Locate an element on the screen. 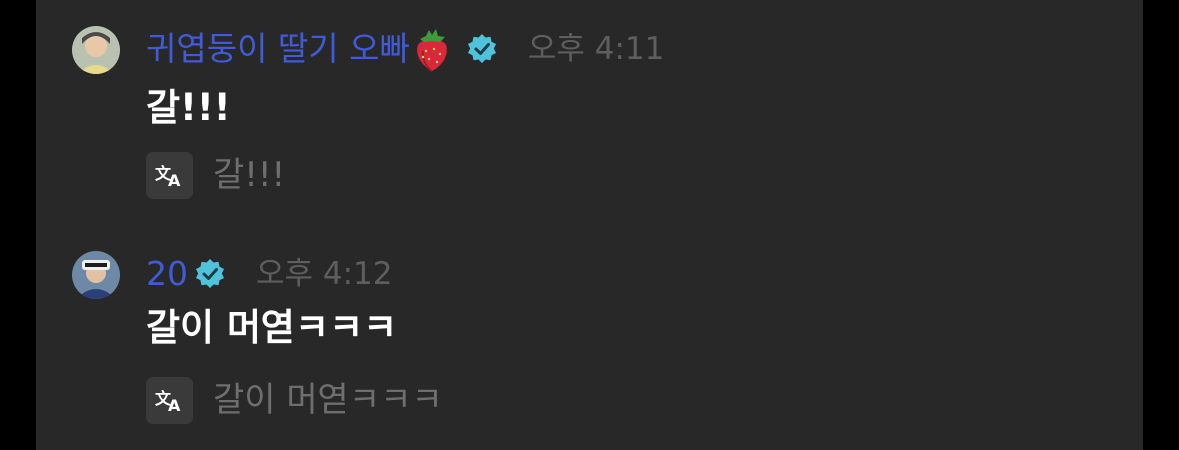 The height and width of the screenshot is (450, 1179). timestamp: 오후 4:12 is located at coordinates (324, 274).